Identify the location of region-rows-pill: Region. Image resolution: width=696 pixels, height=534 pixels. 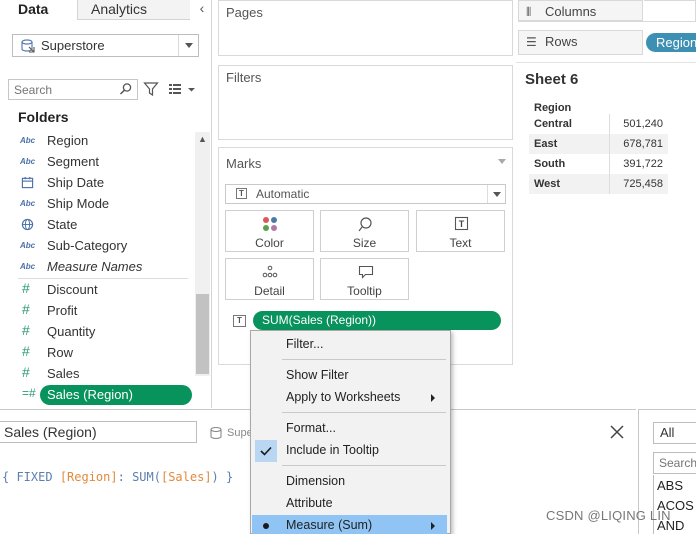
(671, 42).